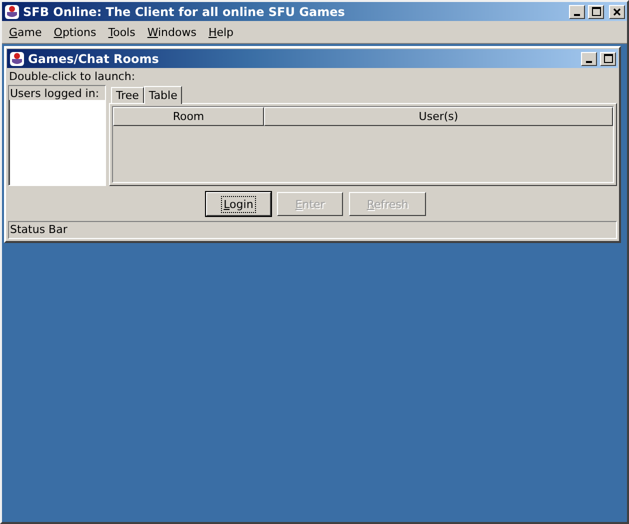 The height and width of the screenshot is (524, 629). What do you see at coordinates (25, 32) in the screenshot?
I see `menu-item: Game` at bounding box center [25, 32].